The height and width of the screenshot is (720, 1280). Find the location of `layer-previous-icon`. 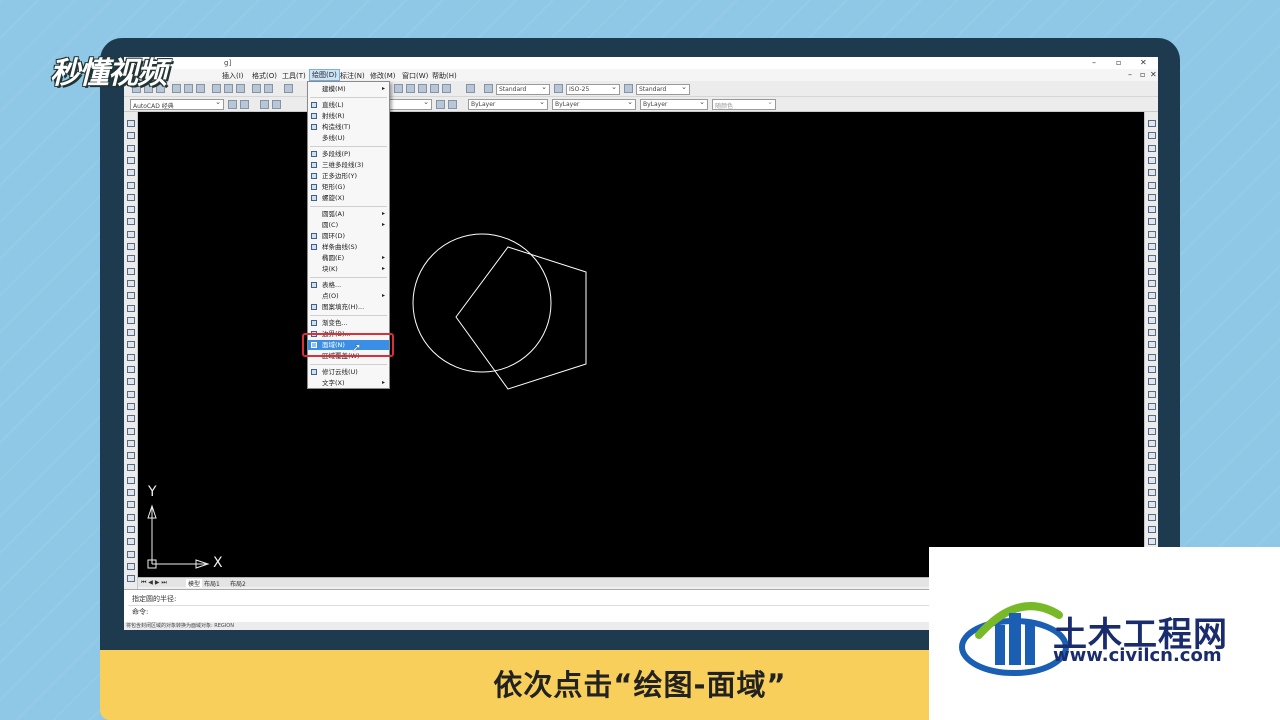

layer-previous-icon is located at coordinates (452, 104).